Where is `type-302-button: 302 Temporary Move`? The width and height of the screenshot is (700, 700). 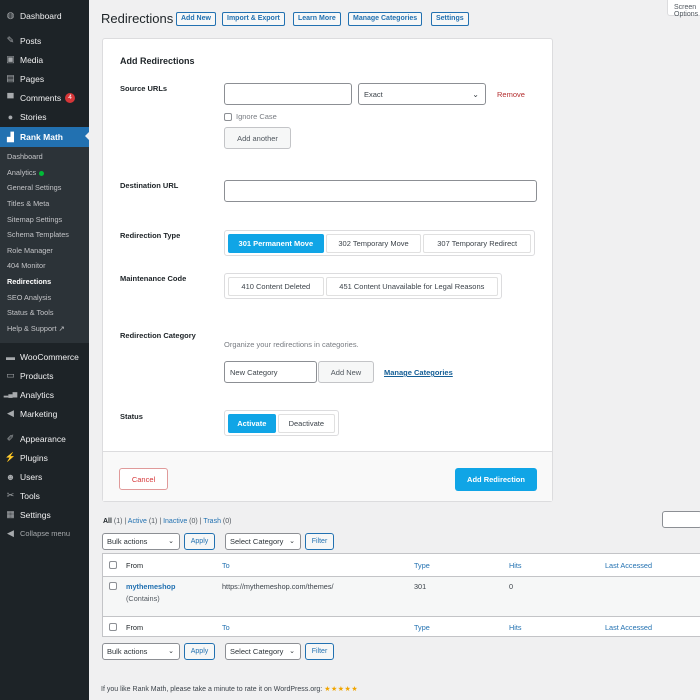 type-302-button: 302 Temporary Move is located at coordinates (373, 243).